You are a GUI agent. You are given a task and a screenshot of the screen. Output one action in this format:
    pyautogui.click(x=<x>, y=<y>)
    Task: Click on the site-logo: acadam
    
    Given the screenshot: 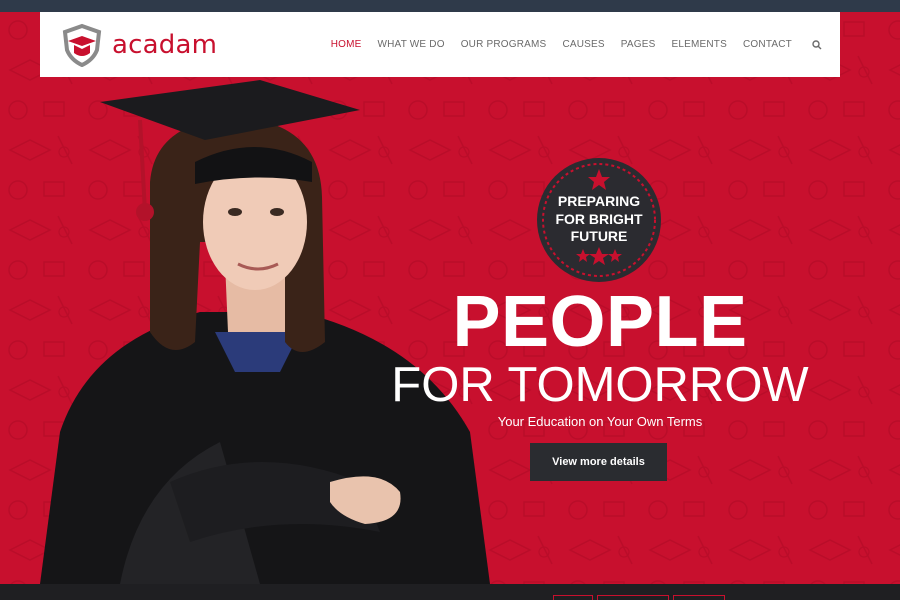 What is the action you would take?
    pyautogui.click(x=138, y=45)
    